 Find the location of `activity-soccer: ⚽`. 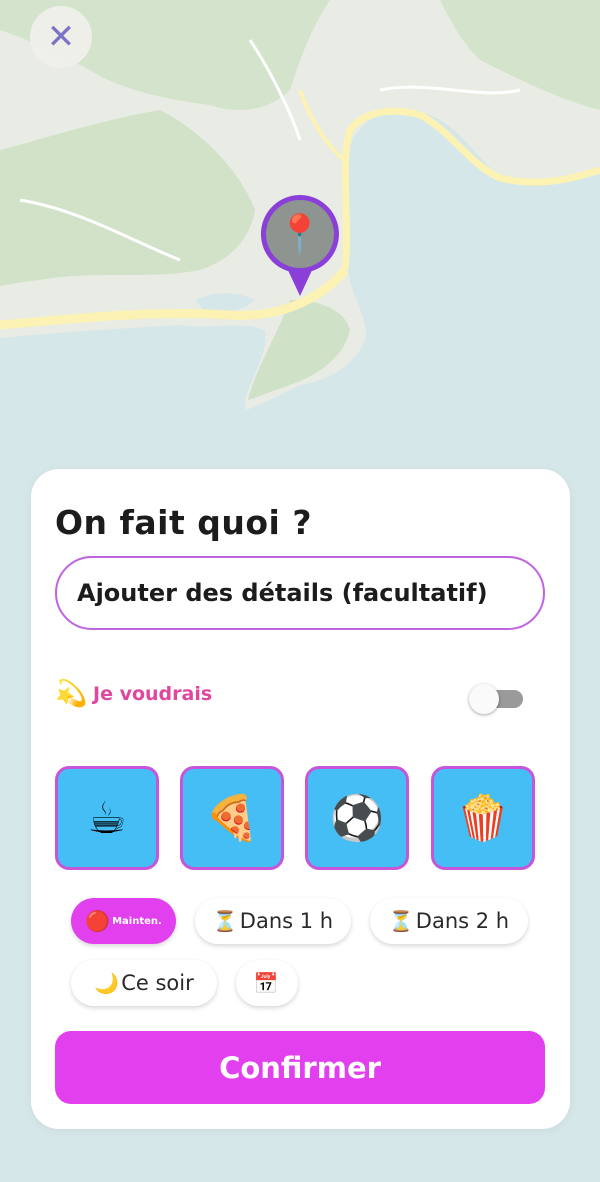

activity-soccer: ⚽ is located at coordinates (357, 818).